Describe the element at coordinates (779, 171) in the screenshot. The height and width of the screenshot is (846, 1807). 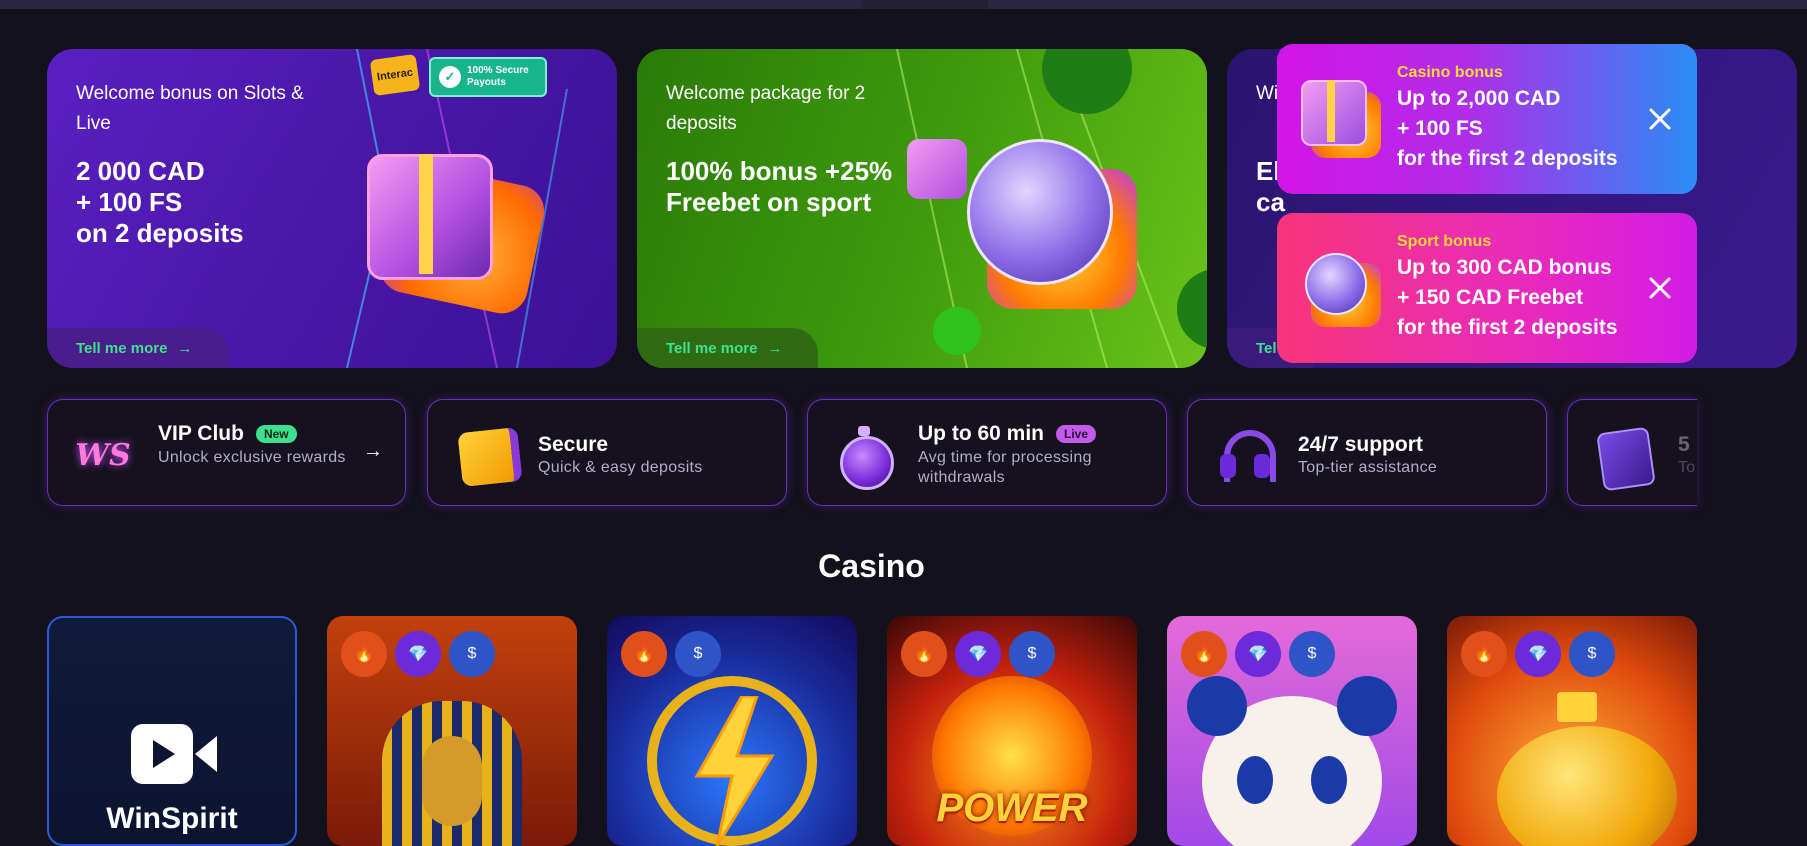
I see `headline-line: 100% bonus +25%` at that location.